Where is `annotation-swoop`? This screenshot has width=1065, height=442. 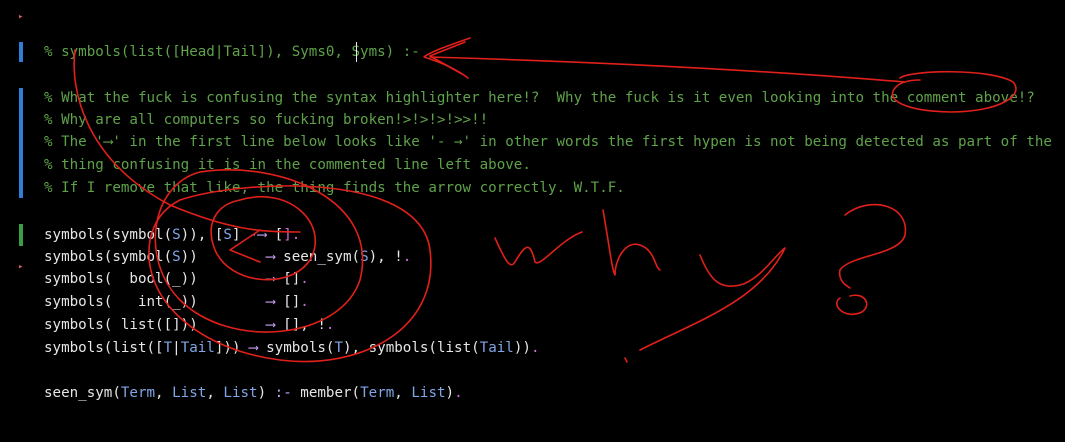 annotation-swoop is located at coordinates (187, 141).